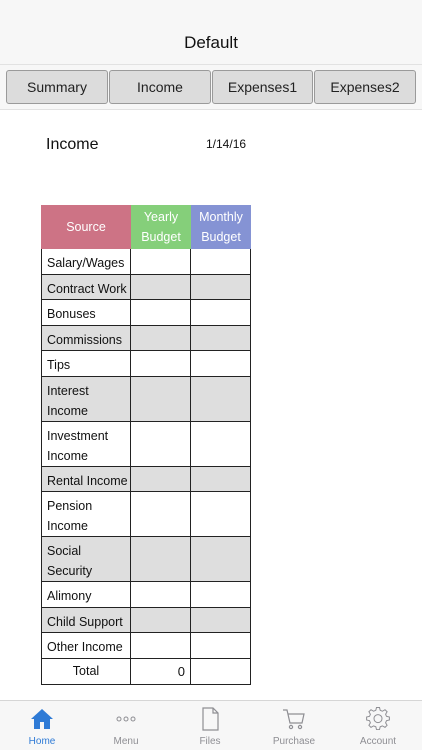  Describe the element at coordinates (86, 620) in the screenshot. I see `row-source-label: Child Support` at that location.